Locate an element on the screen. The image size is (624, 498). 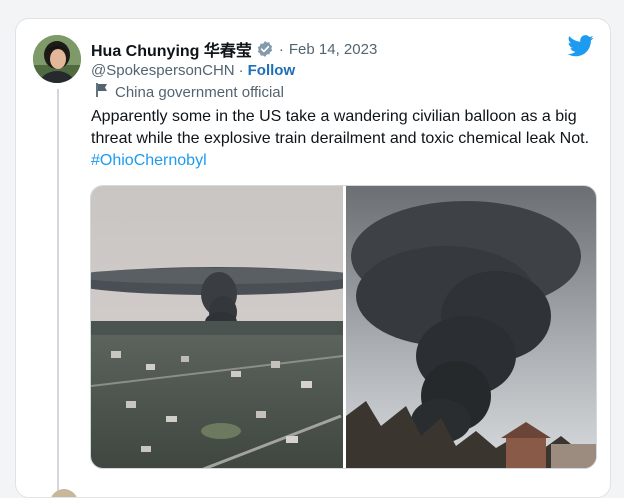
follow-button: Follow is located at coordinates (272, 70).